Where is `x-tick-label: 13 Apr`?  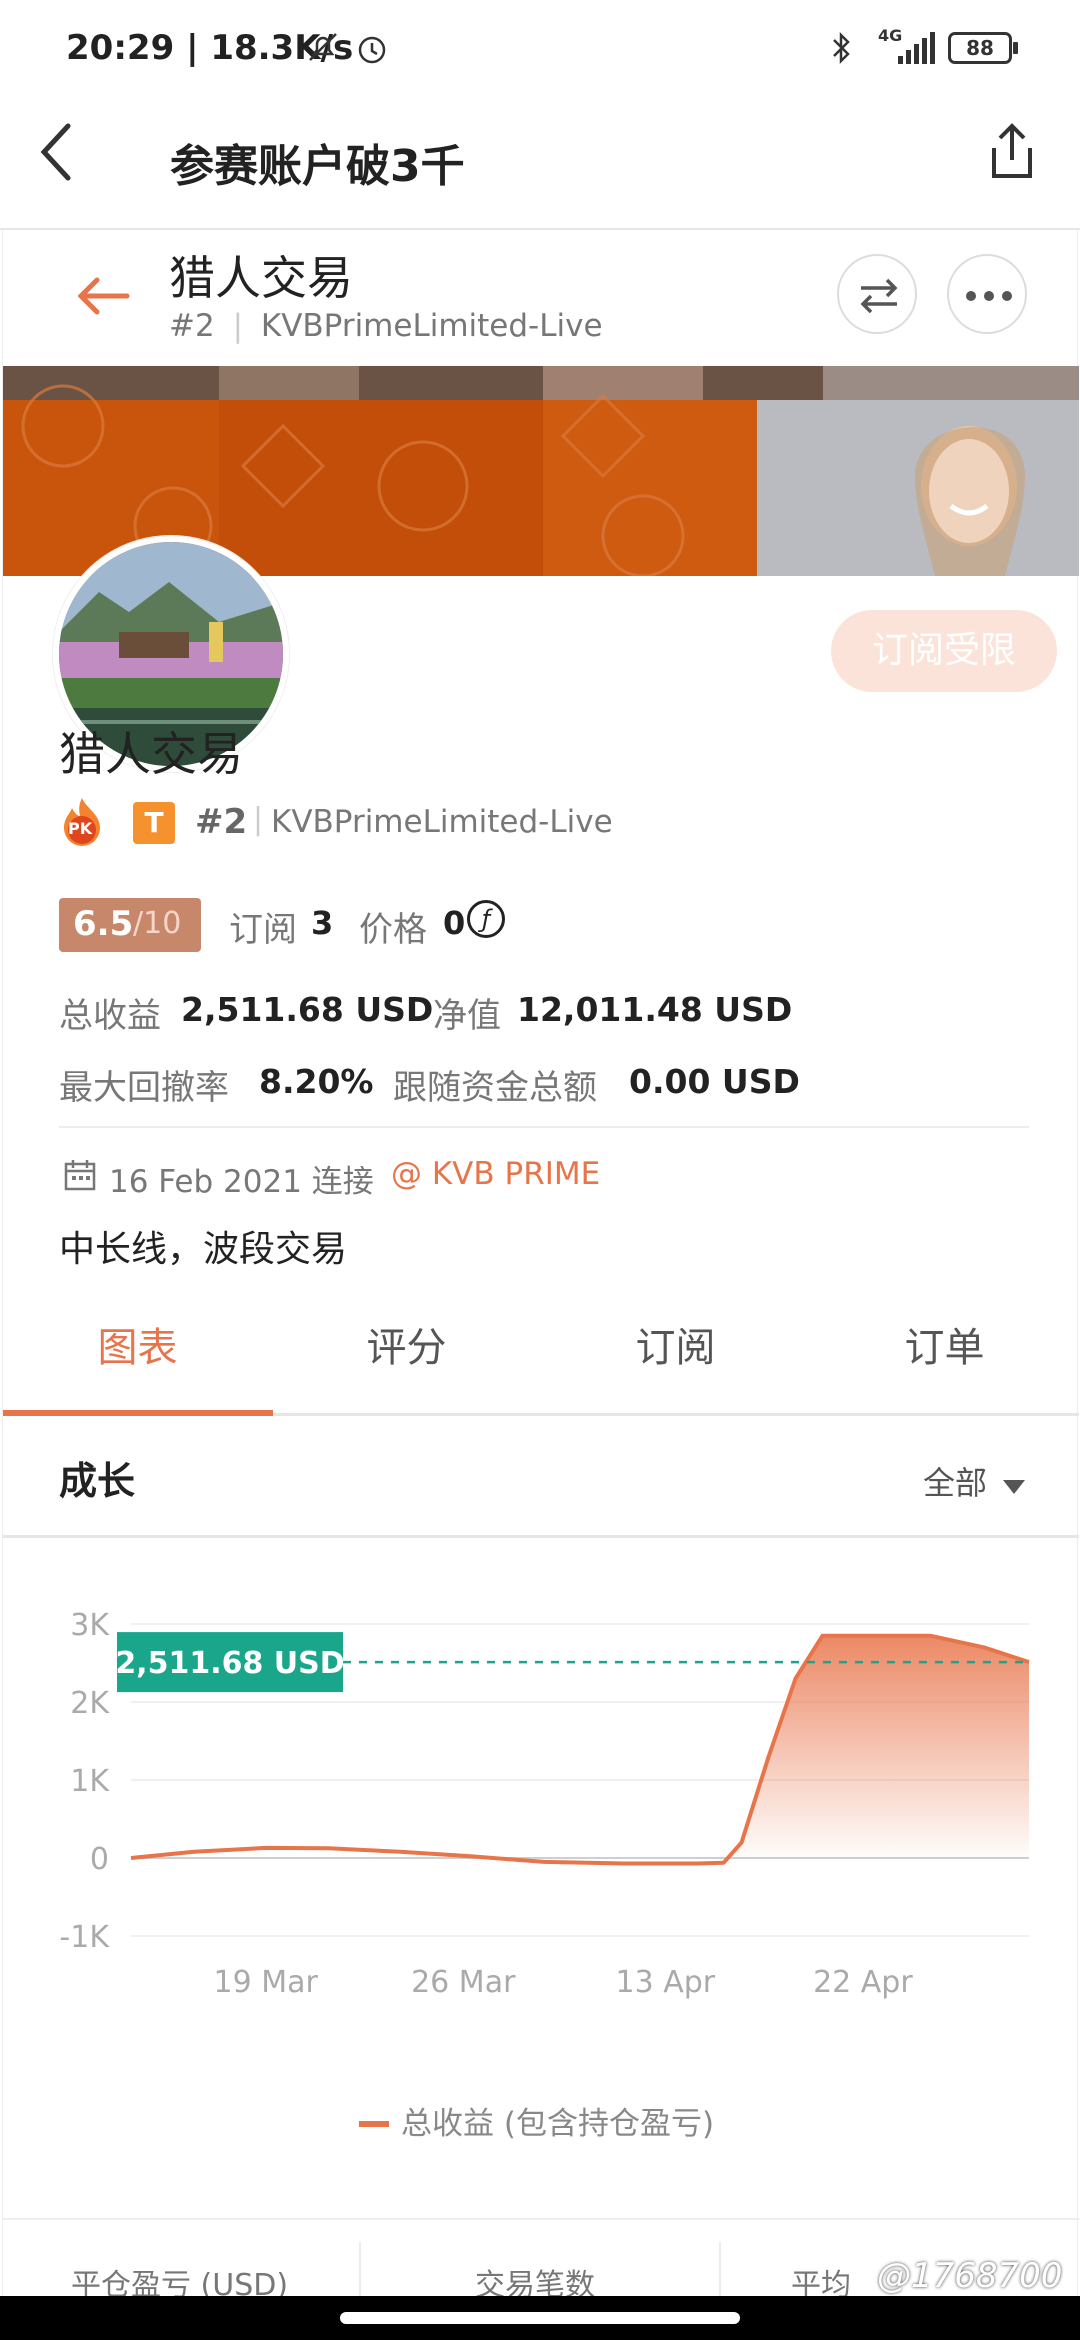
x-tick-label: 13 Apr is located at coordinates (666, 1982).